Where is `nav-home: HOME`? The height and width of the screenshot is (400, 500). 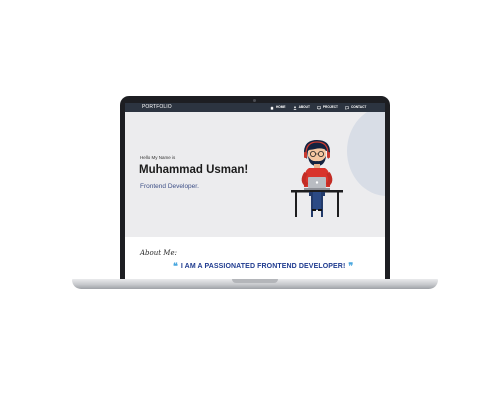
nav-home: HOME is located at coordinates (278, 107).